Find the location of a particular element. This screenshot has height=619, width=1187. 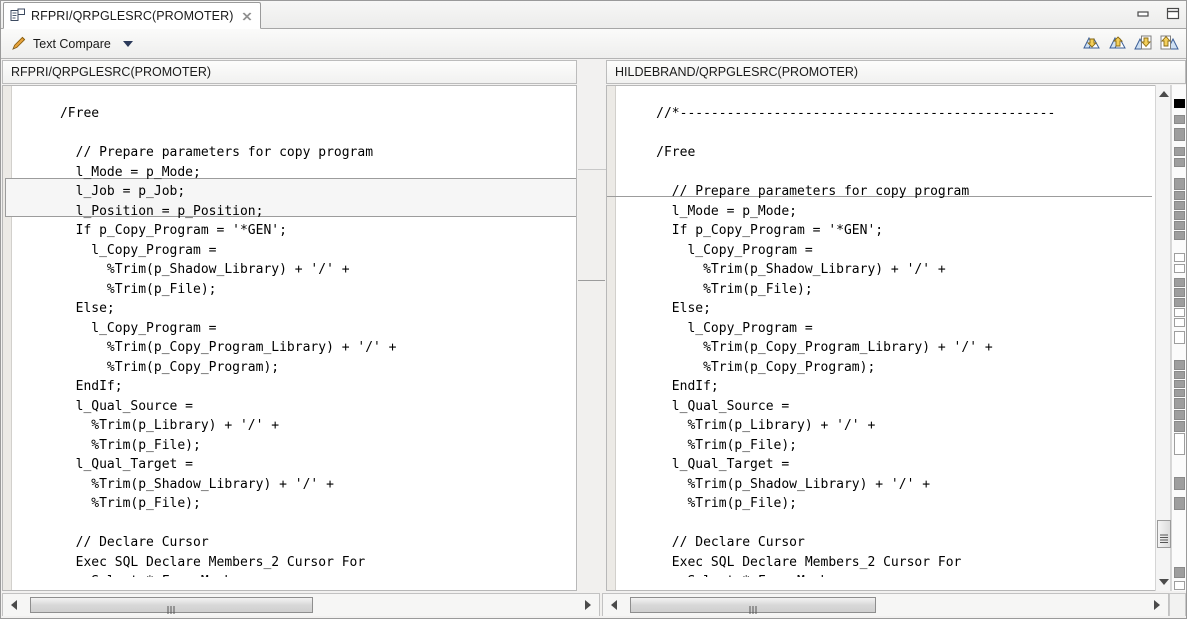

left-horizontal-scrollbar-thumb is located at coordinates (171, 605).